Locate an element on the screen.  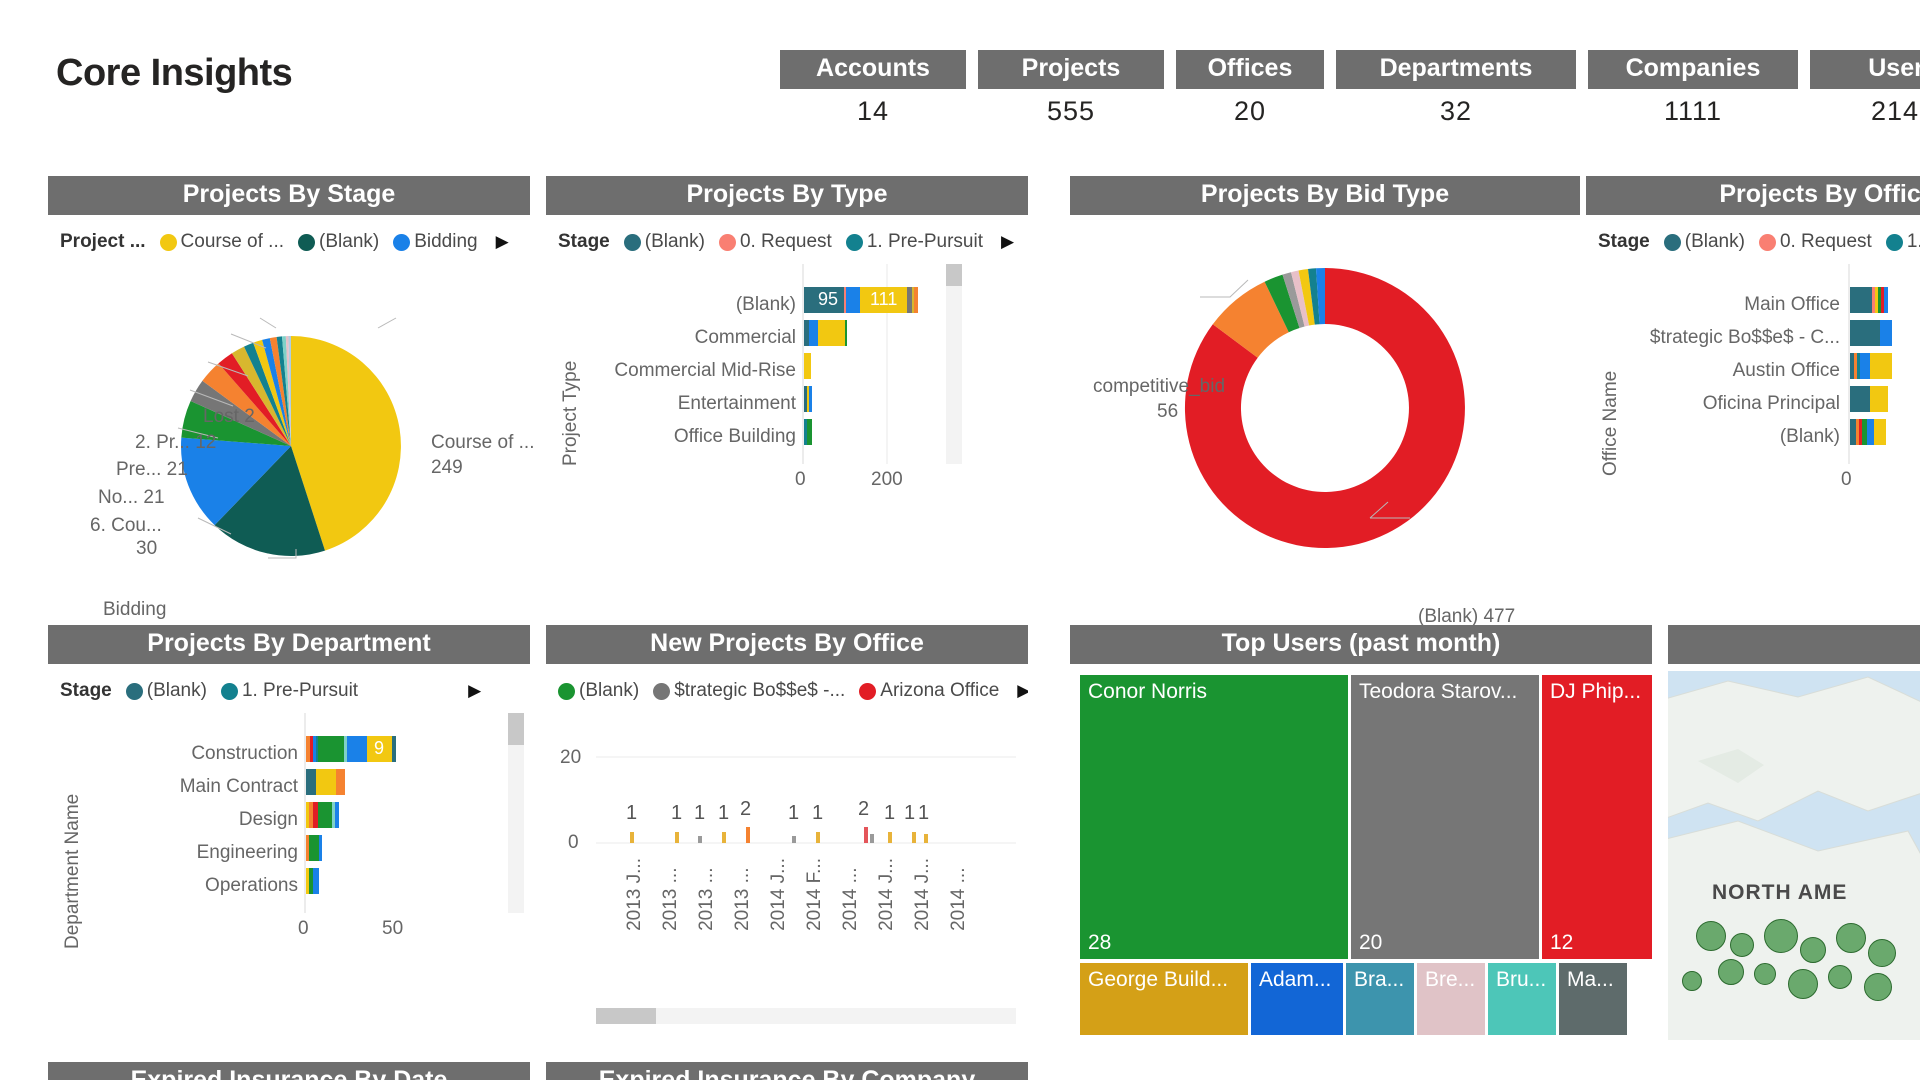
kpi-card-companies: Companies 1111 is located at coordinates (1693, 88).